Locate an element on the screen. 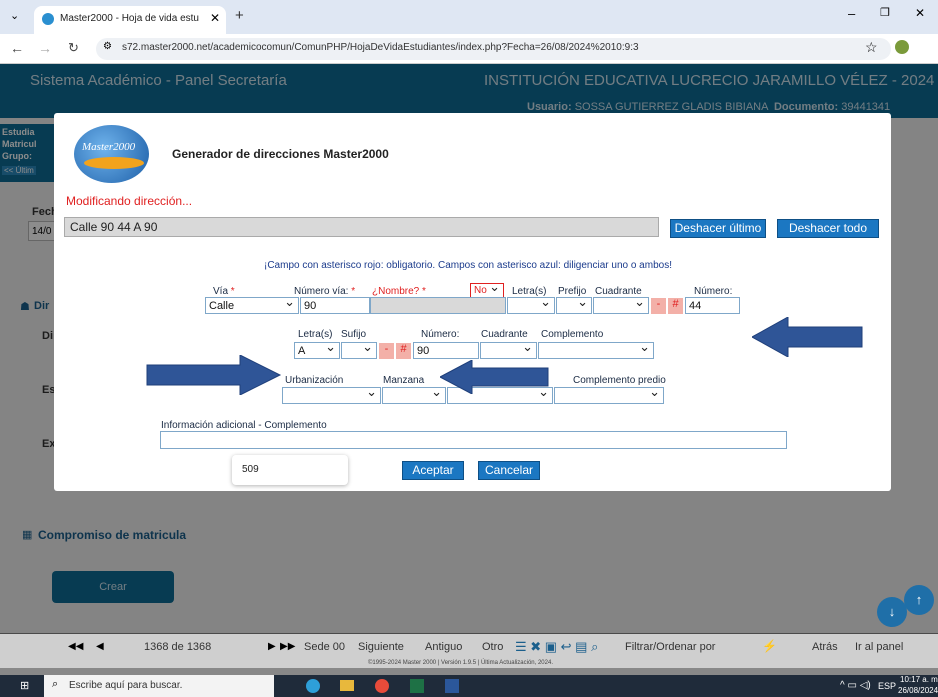 This screenshot has height=697, width=938. cuadrante-select is located at coordinates (621, 304).